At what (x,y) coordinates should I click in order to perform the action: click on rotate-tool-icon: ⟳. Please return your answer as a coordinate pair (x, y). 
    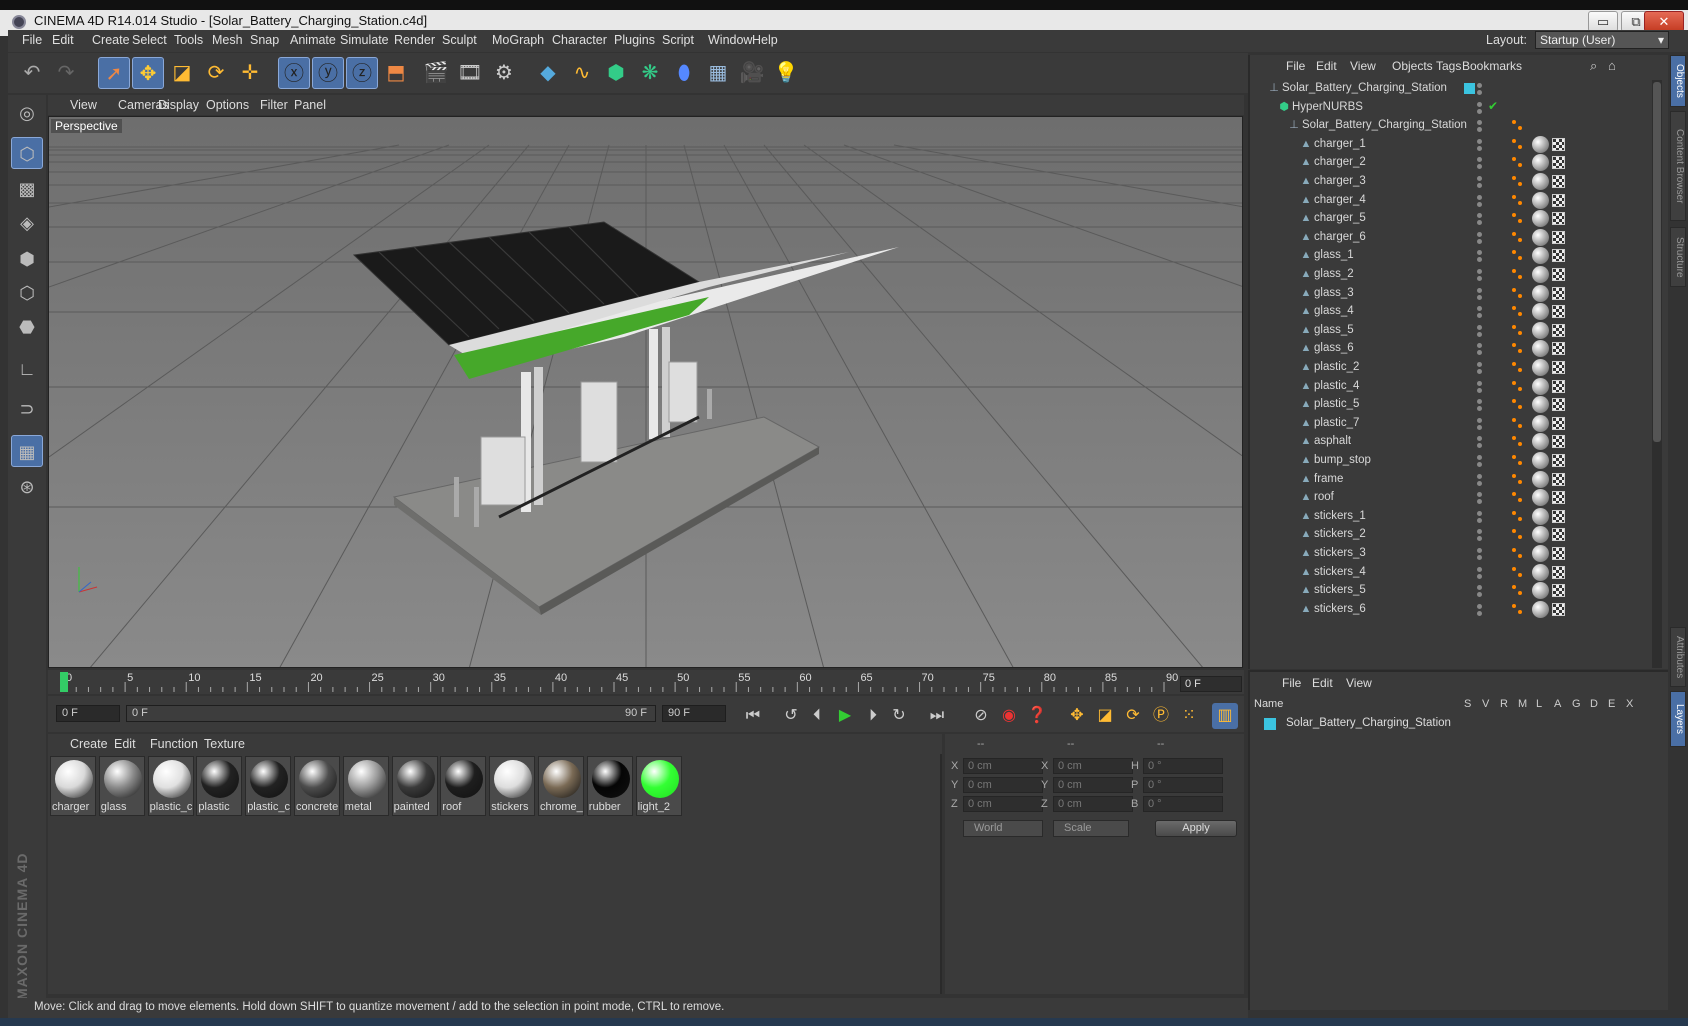
    Looking at the image, I should click on (216, 73).